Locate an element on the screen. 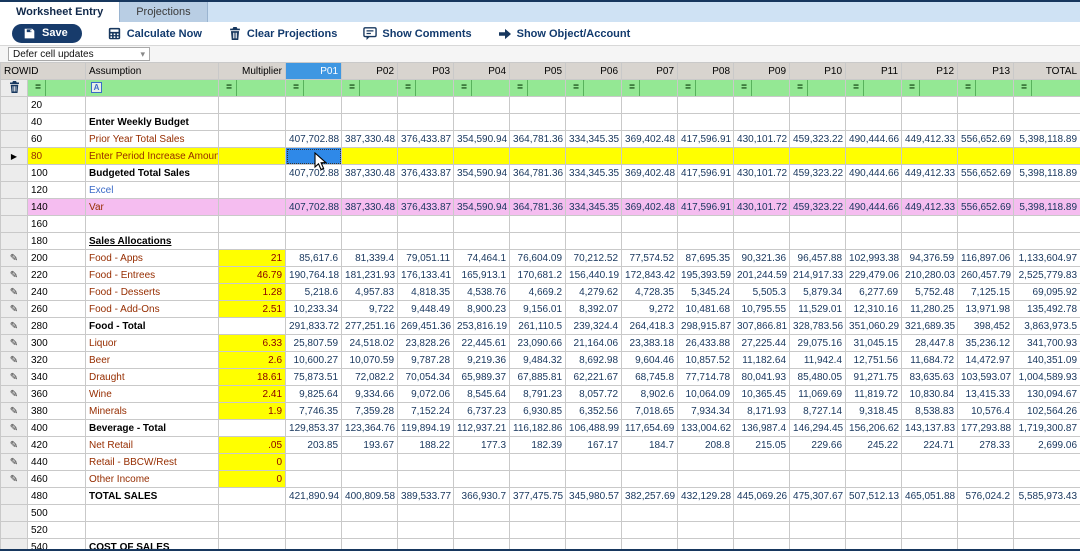 This screenshot has height=551, width=1080. assumption-cell: Sales Allocations is located at coordinates (152, 241).